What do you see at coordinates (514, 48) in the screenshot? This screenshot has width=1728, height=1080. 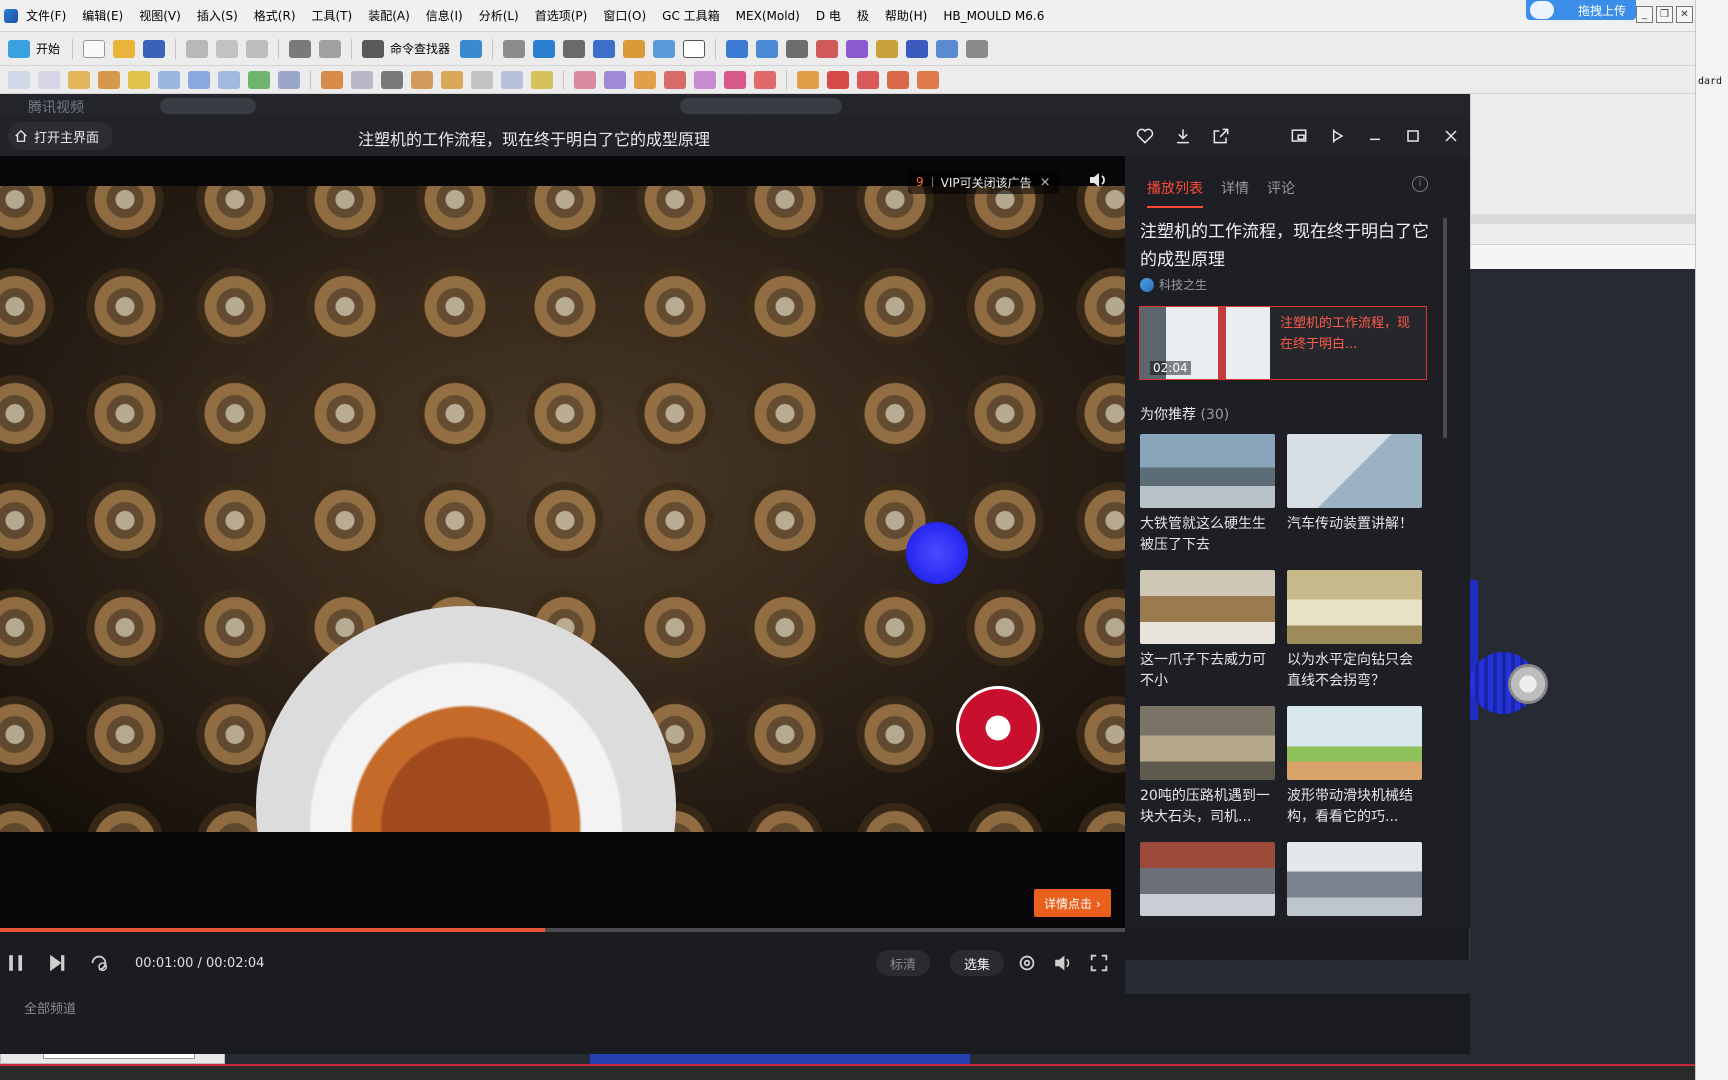 I see `select-icon` at bounding box center [514, 48].